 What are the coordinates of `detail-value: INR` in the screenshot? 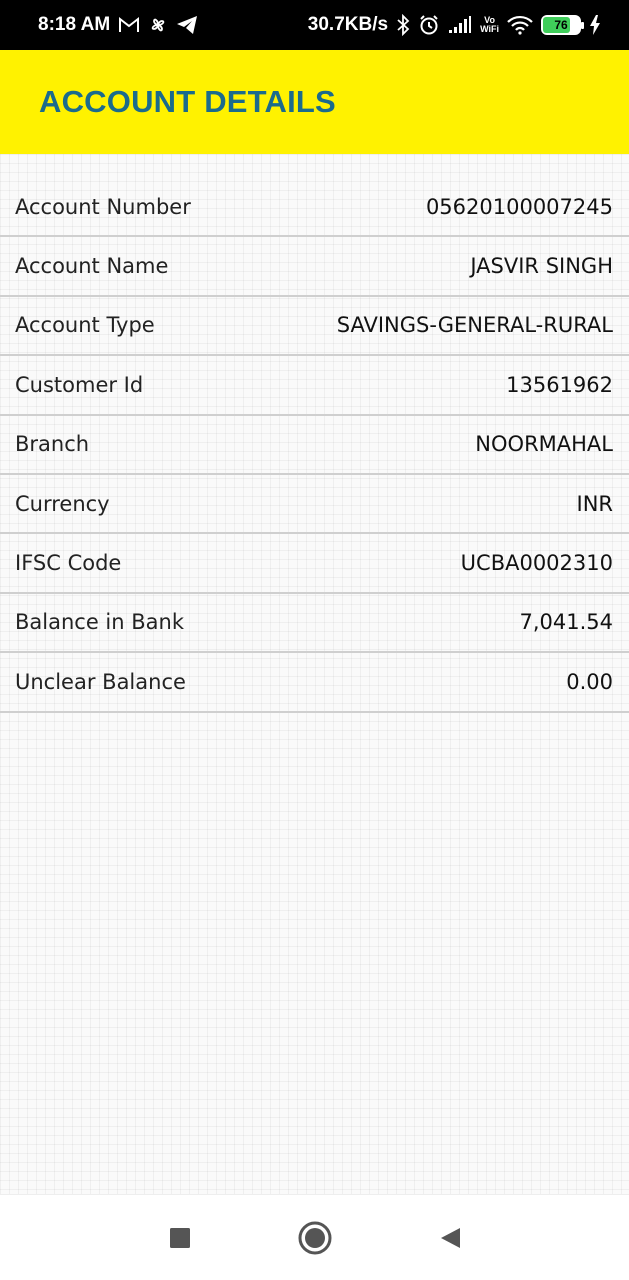 It's located at (595, 503).